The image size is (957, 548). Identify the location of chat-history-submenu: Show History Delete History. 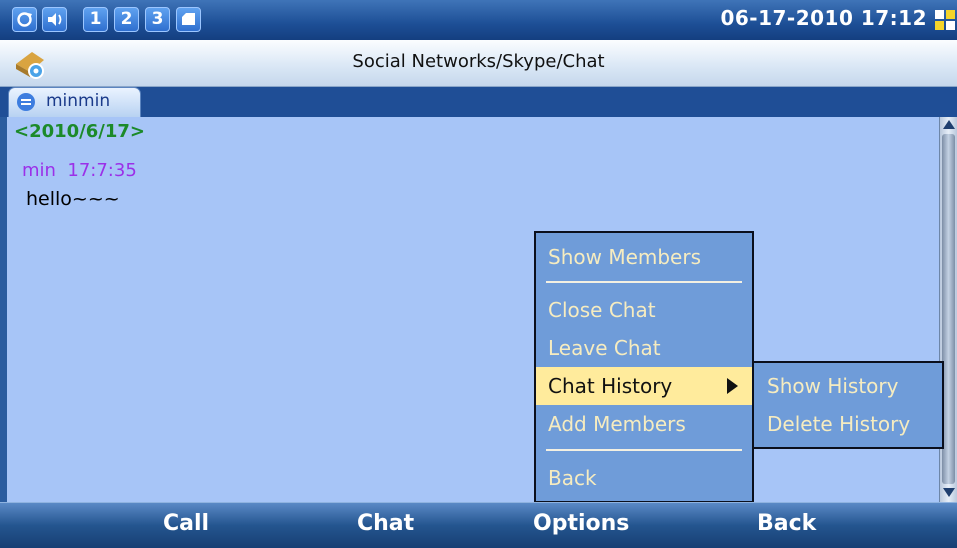
(848, 405).